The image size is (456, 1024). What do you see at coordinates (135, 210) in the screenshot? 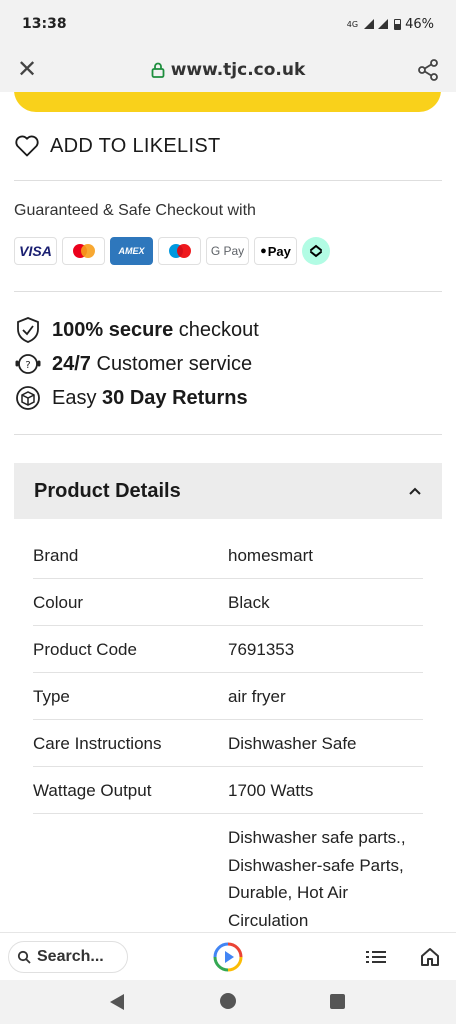
I see `checkout-guarantee-text: Guaranteed & Safe Checkout with` at bounding box center [135, 210].